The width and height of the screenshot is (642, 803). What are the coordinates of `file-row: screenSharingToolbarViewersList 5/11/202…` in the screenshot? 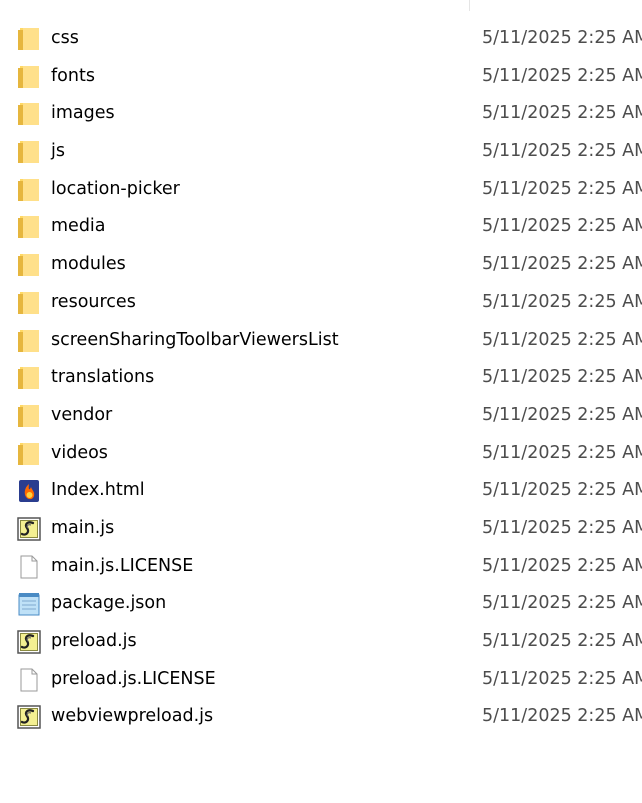 It's located at (321, 341).